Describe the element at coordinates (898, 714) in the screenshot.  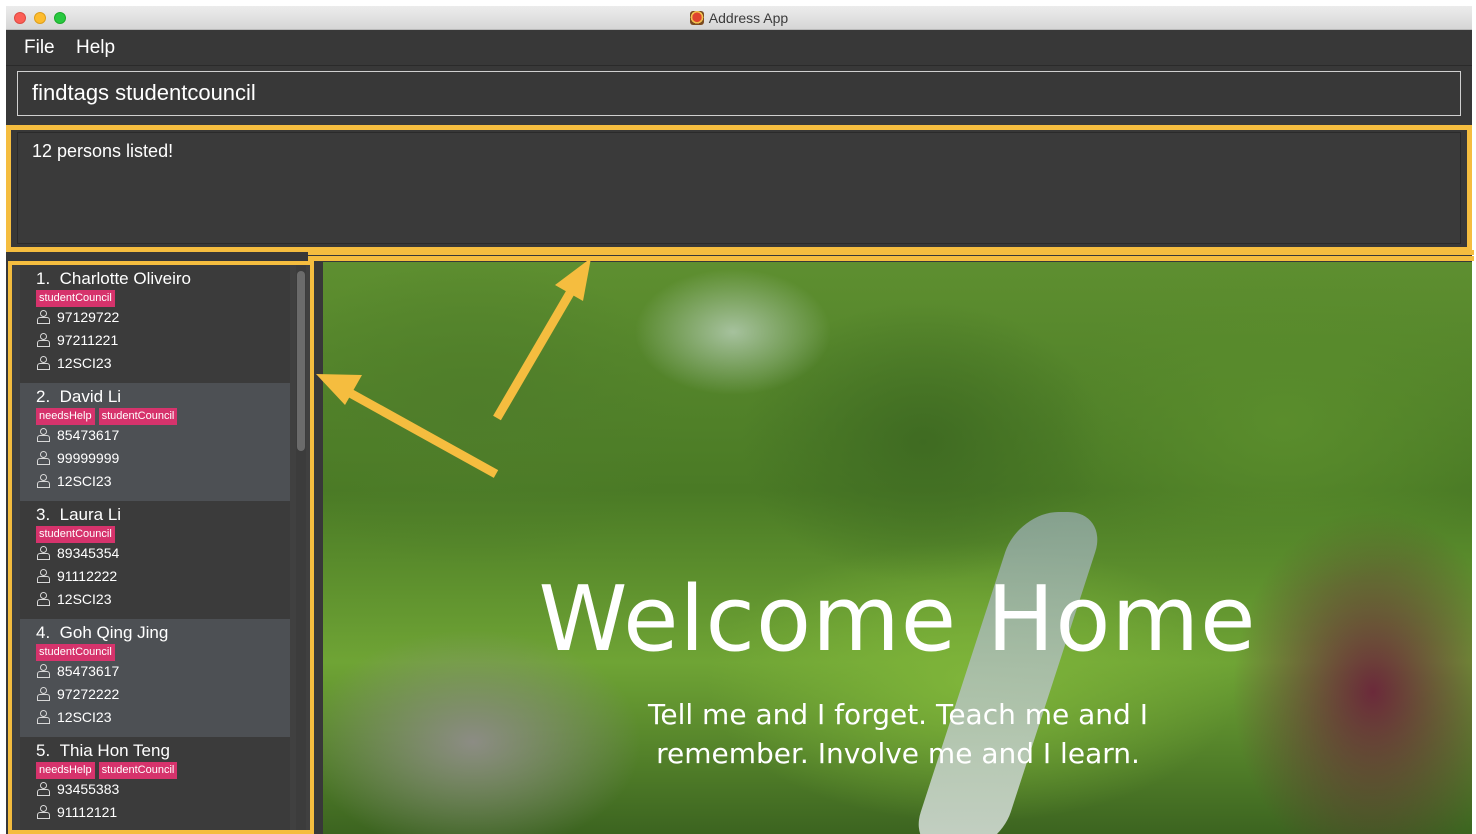
I see `quote-line-1: Tell me and I forget. Teach me and I` at that location.